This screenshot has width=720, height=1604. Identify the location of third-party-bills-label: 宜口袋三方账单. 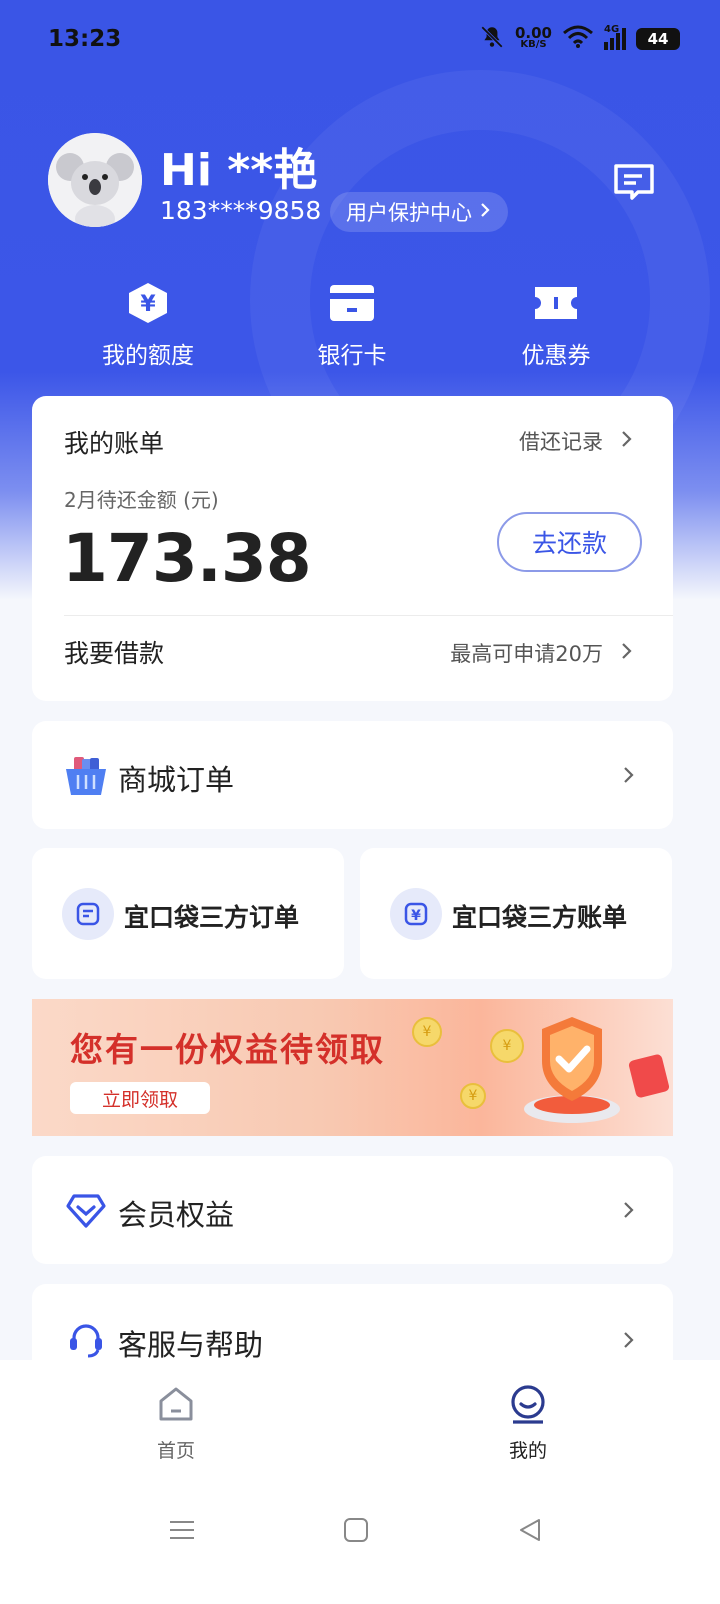
(540, 917).